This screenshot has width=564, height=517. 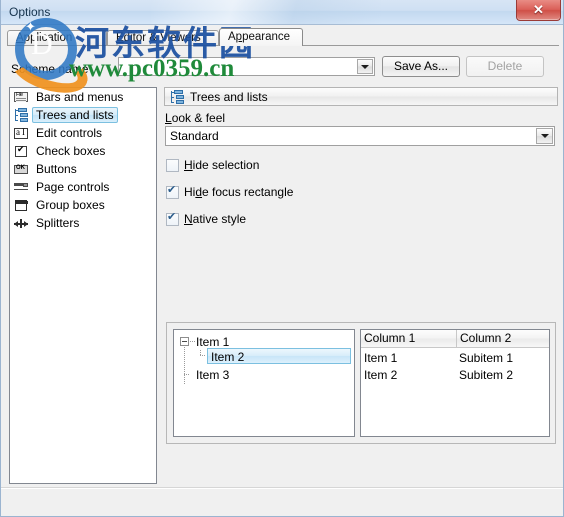 What do you see at coordinates (227, 357) in the screenshot?
I see `tree-item-2: Item 2` at bounding box center [227, 357].